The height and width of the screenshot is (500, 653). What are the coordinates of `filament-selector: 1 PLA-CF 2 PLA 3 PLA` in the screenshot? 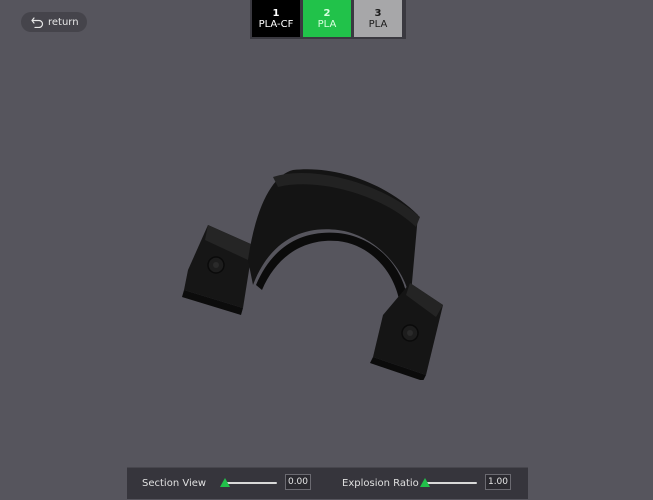 It's located at (328, 19).